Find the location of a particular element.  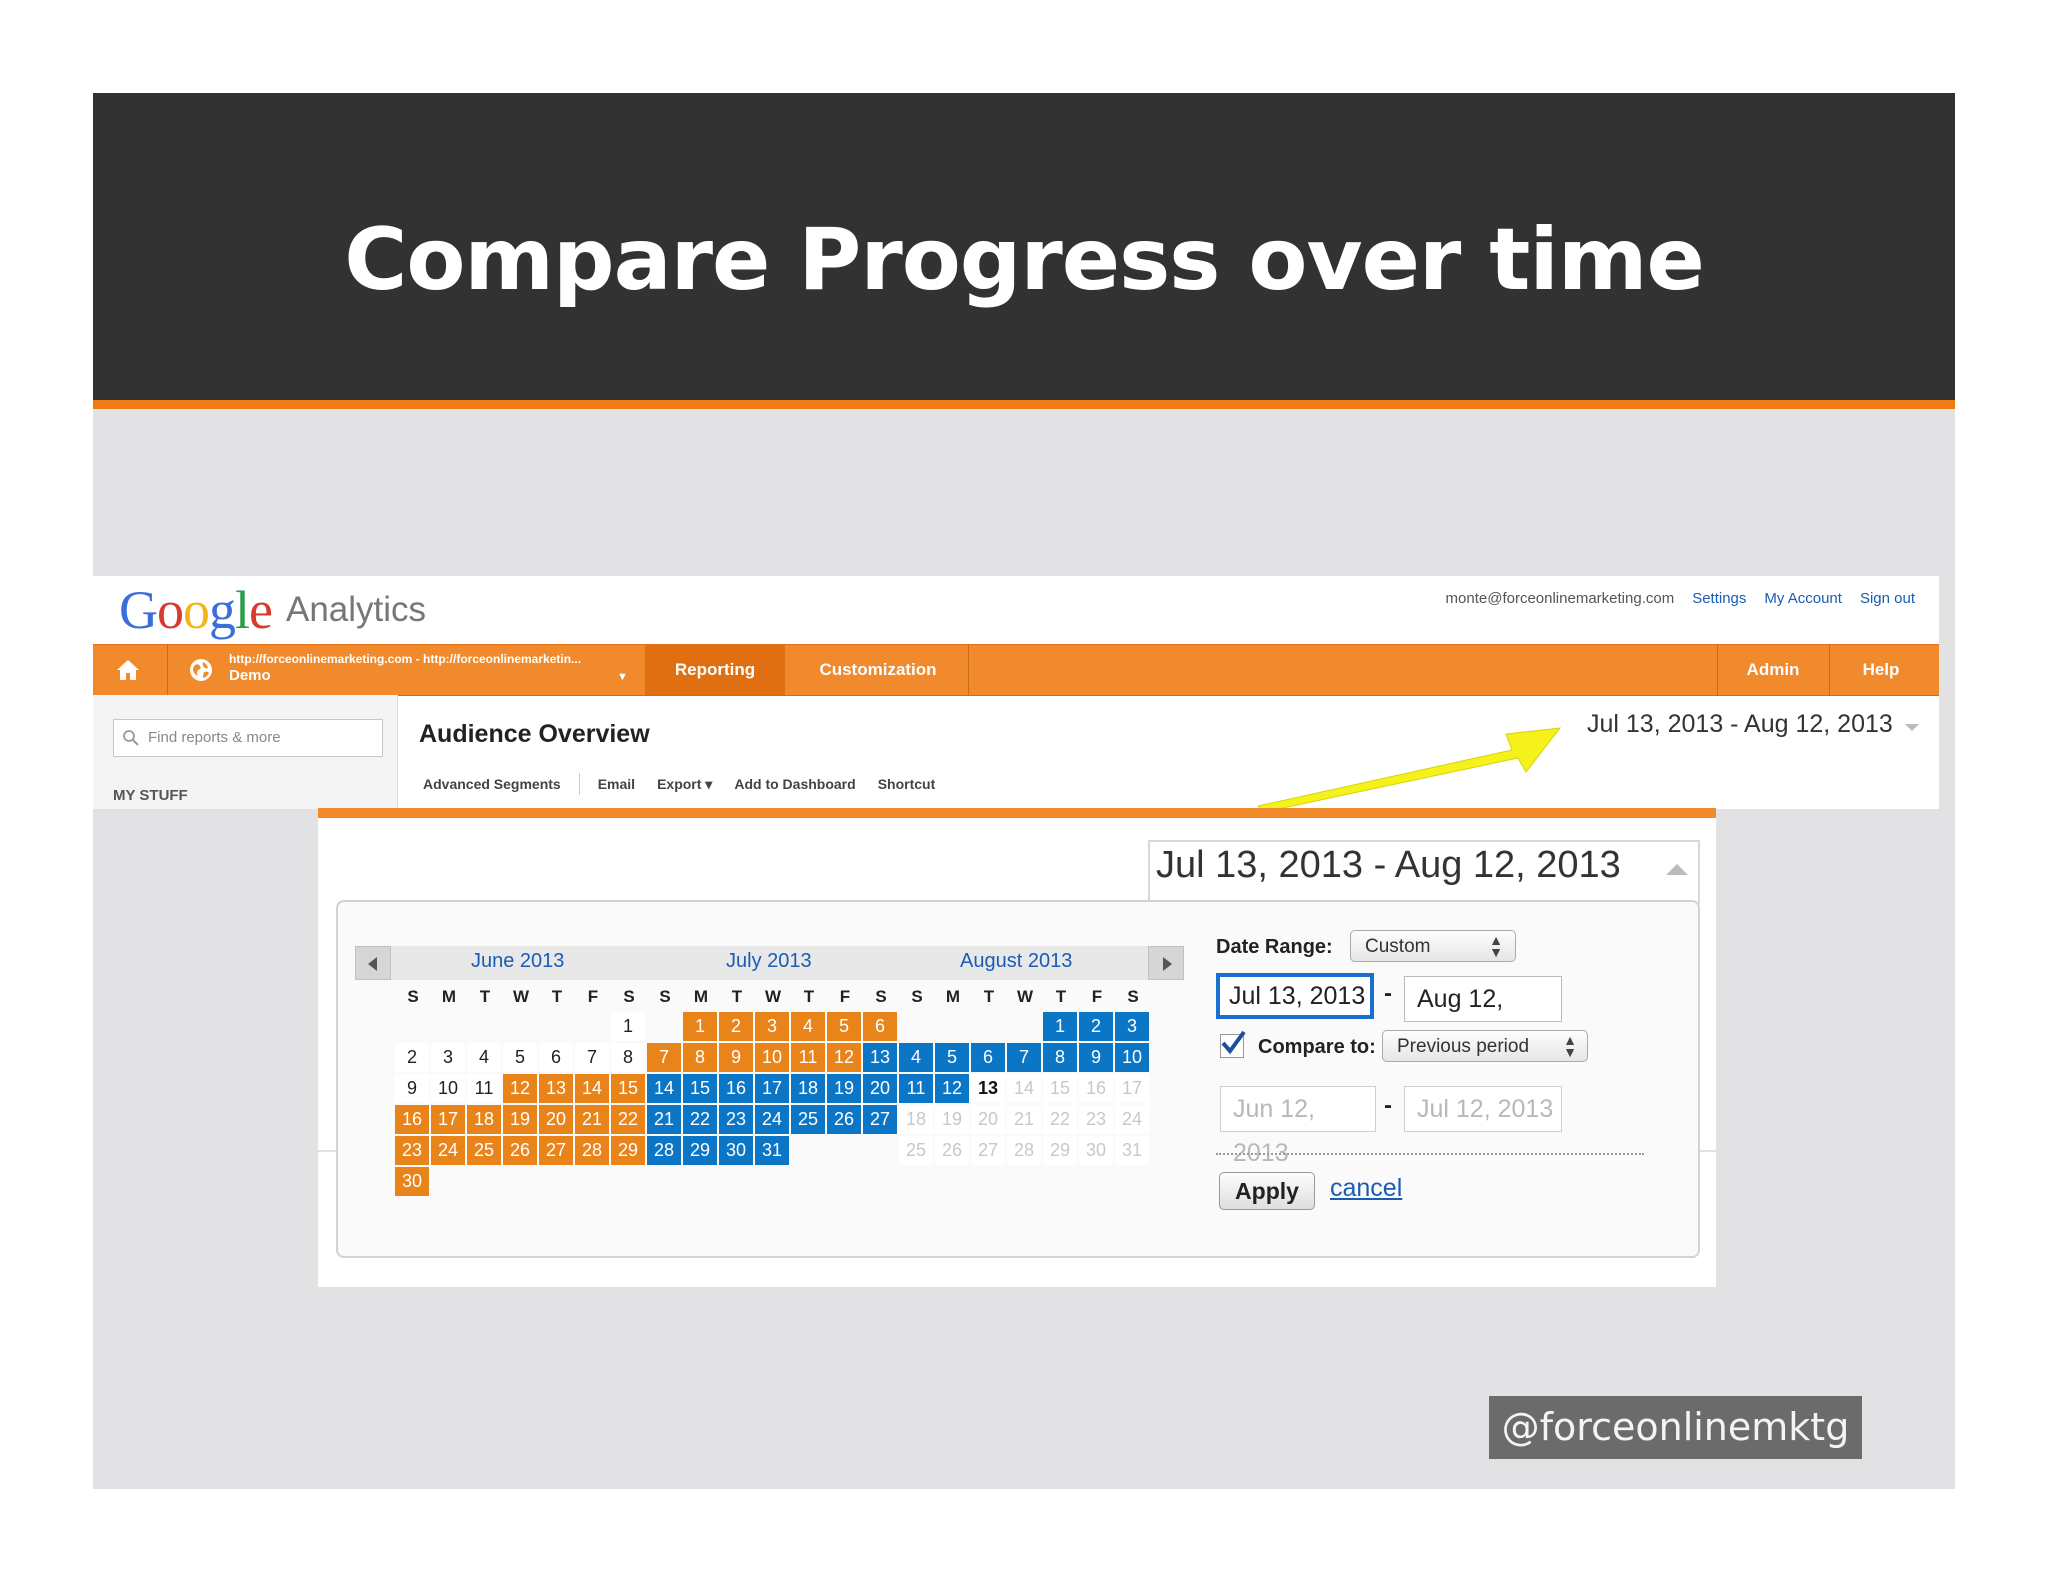

cancel-link: cancel is located at coordinates (1366, 1188).